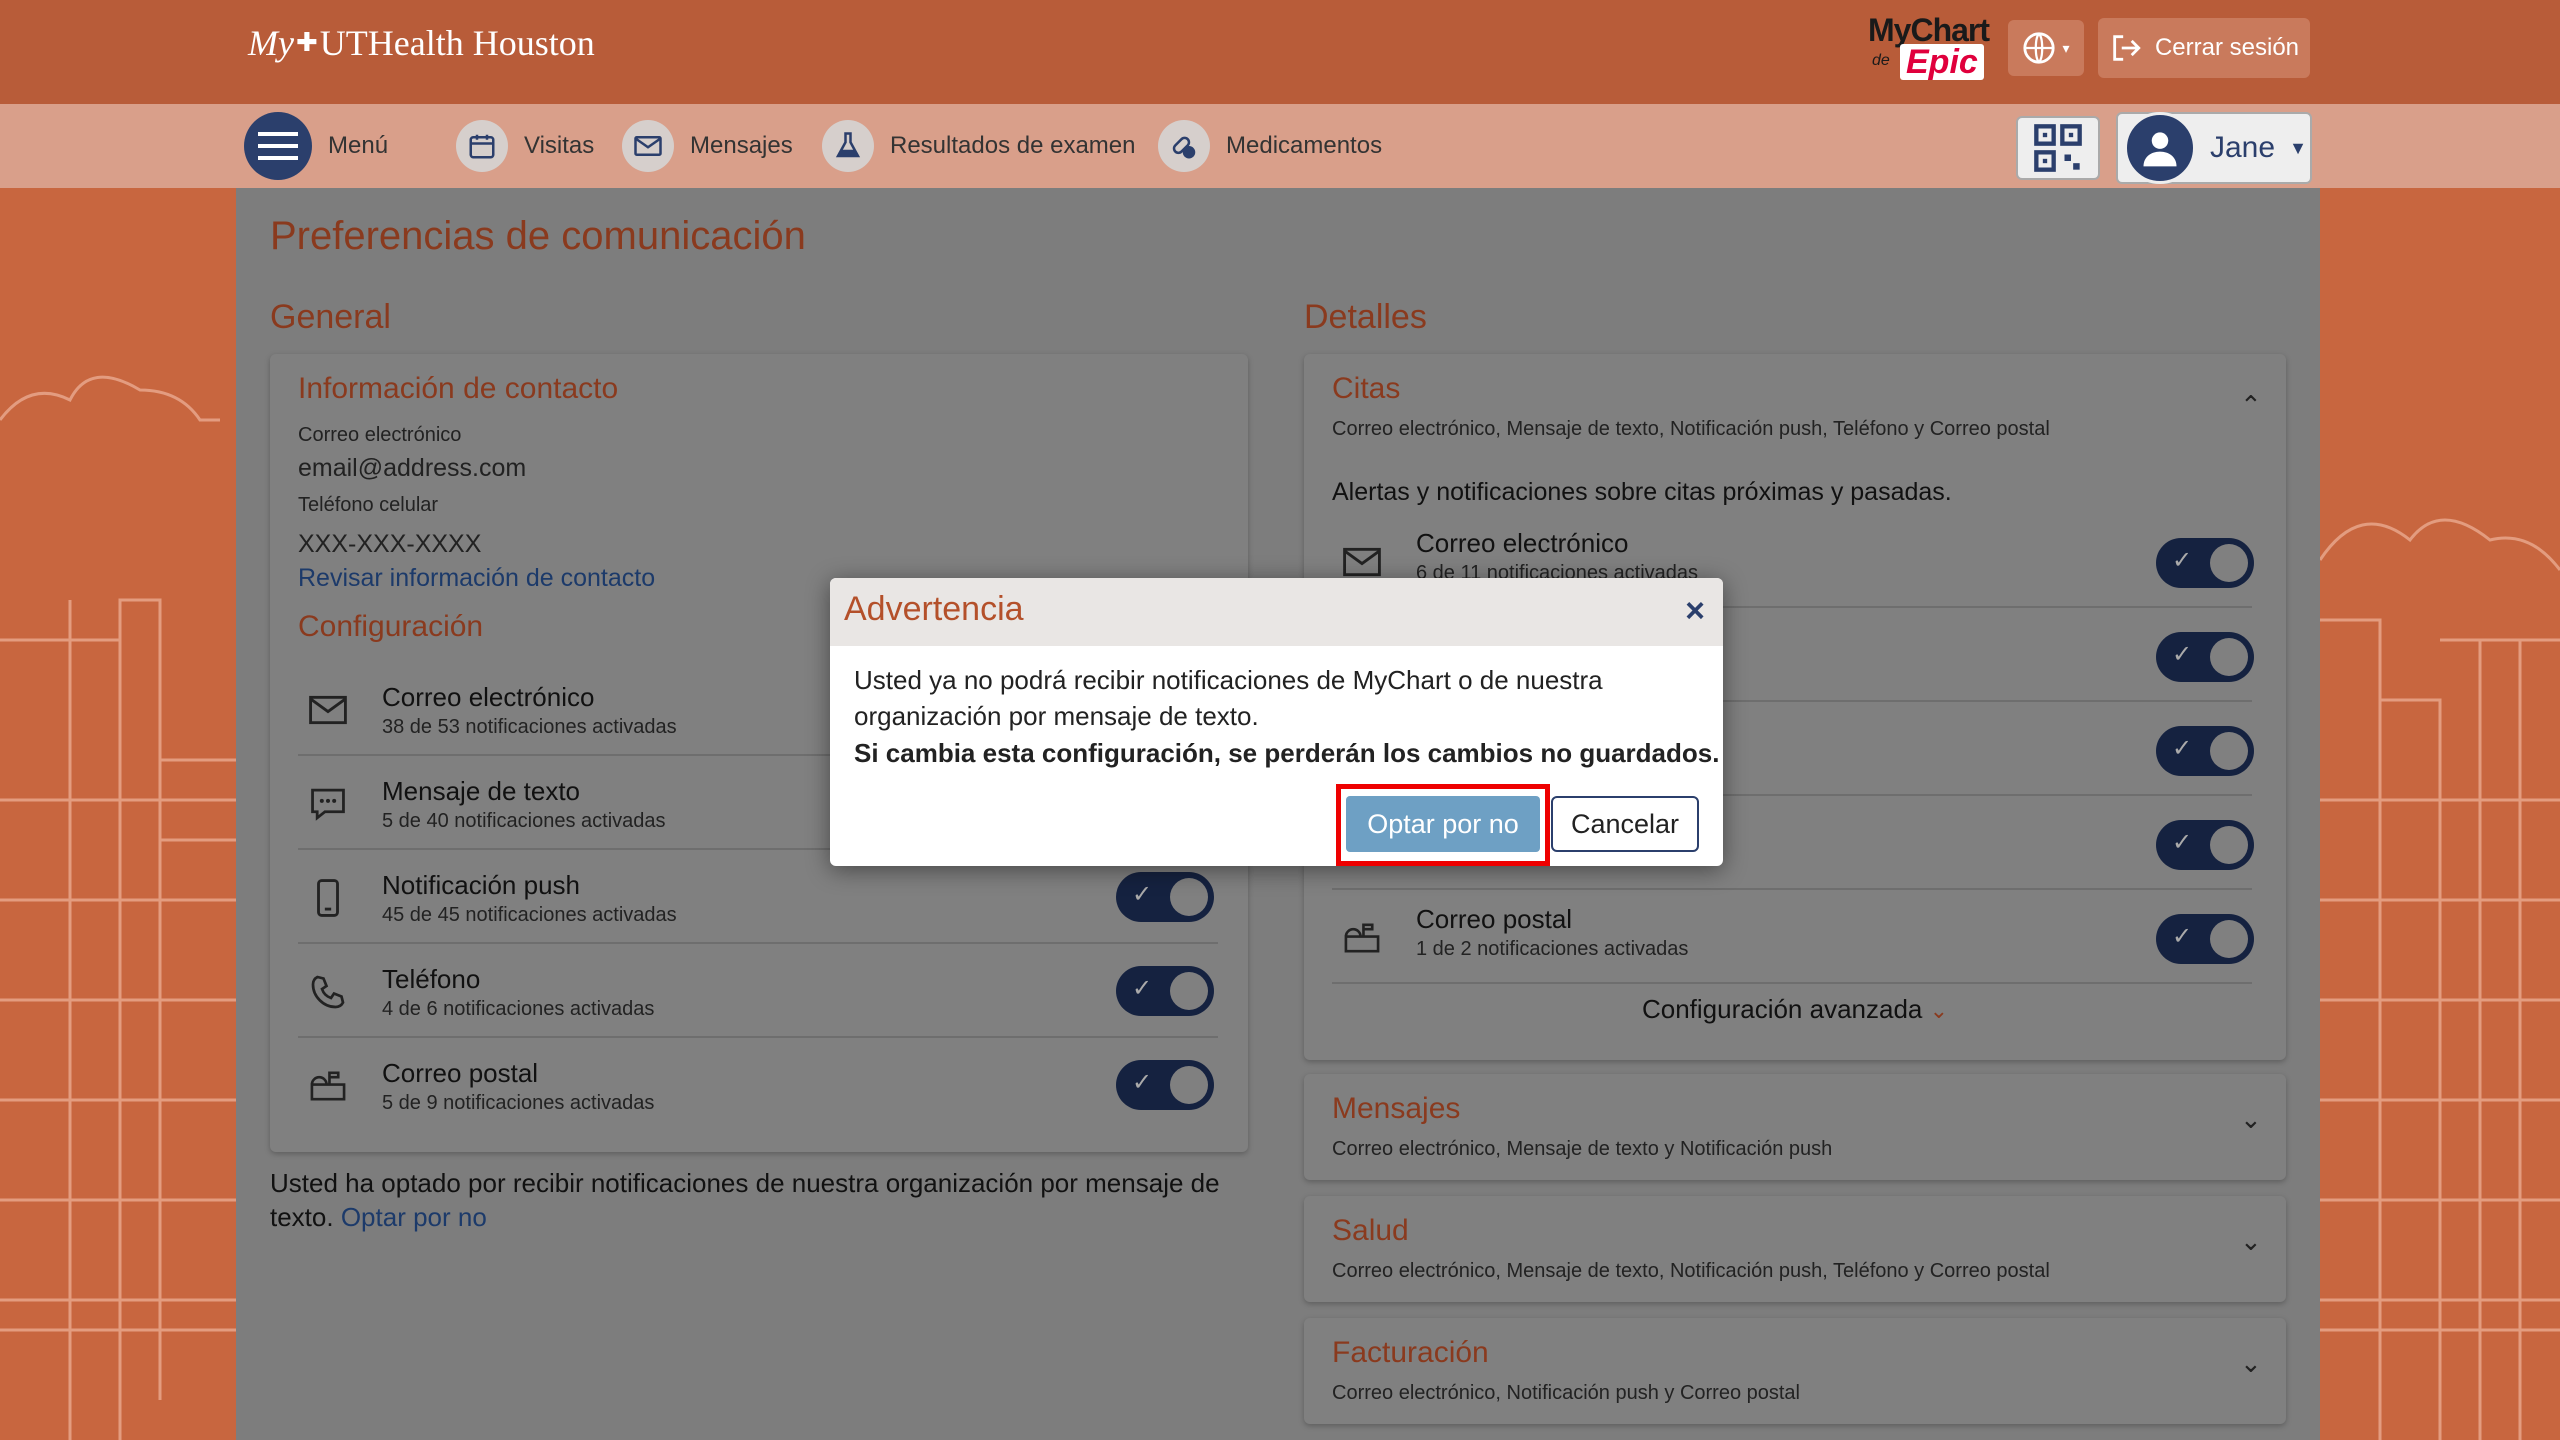 Image resolution: width=2560 pixels, height=1440 pixels. What do you see at coordinates (458, 388) in the screenshot?
I see `contact-info-title: Información de contacto` at bounding box center [458, 388].